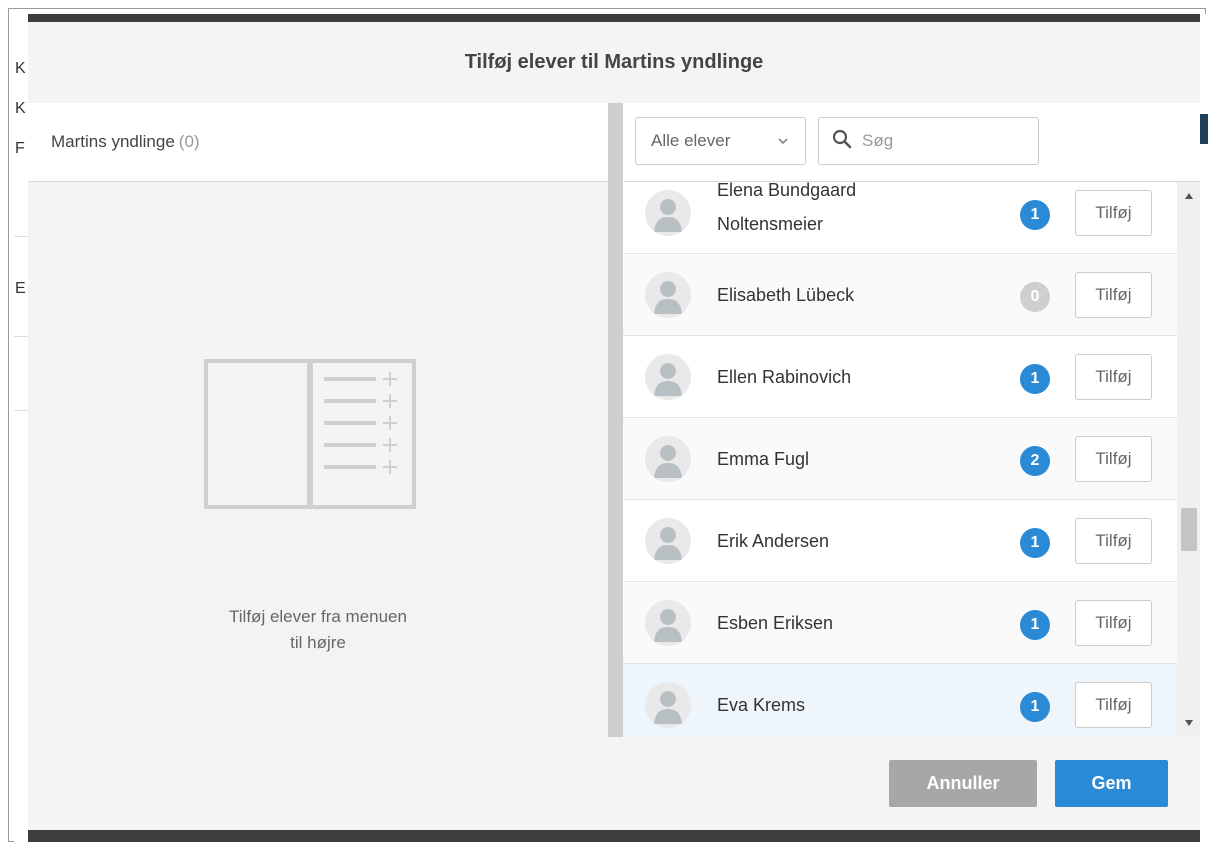  I want to click on search-box, so click(928, 141).